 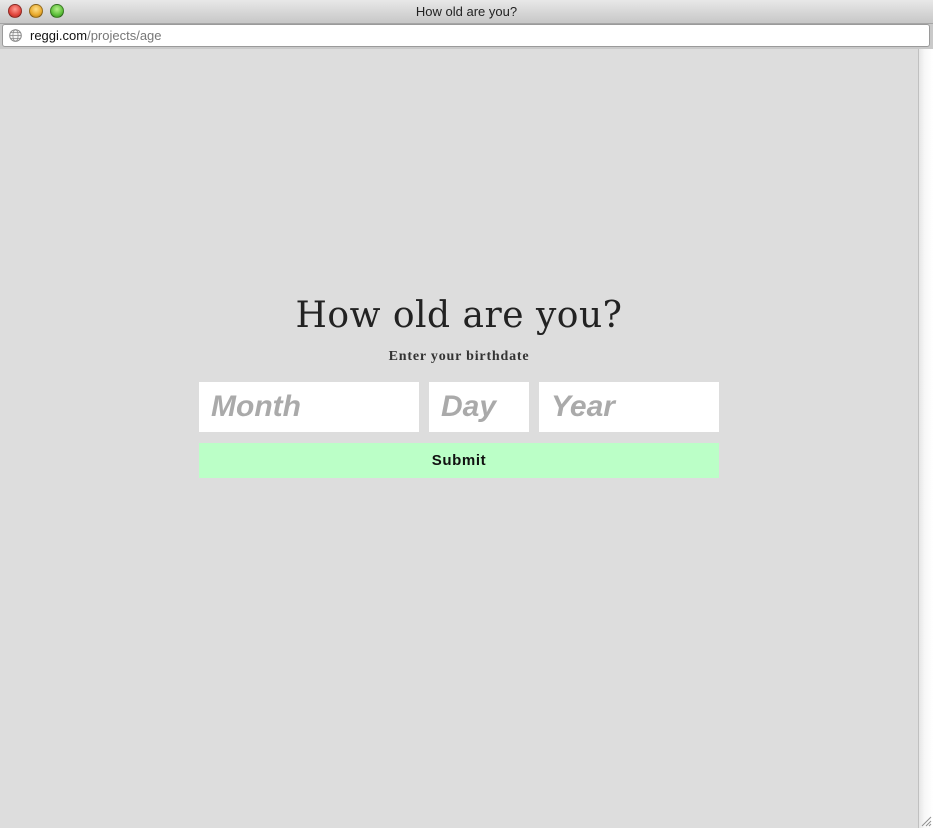 What do you see at coordinates (309, 407) in the screenshot?
I see `month-input` at bounding box center [309, 407].